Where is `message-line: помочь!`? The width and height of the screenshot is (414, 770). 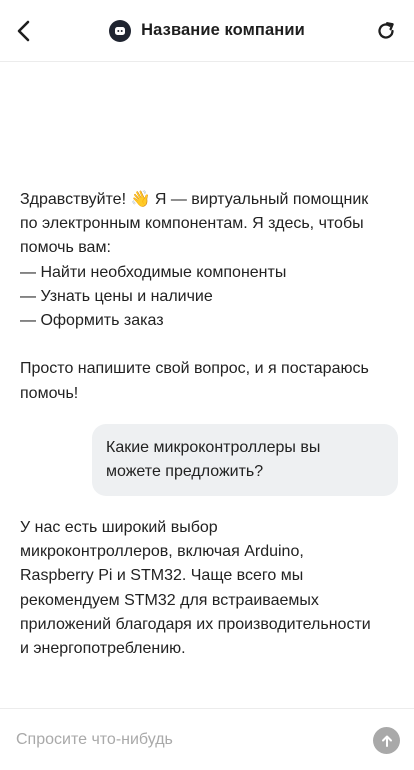
message-line: помочь! is located at coordinates (49, 393).